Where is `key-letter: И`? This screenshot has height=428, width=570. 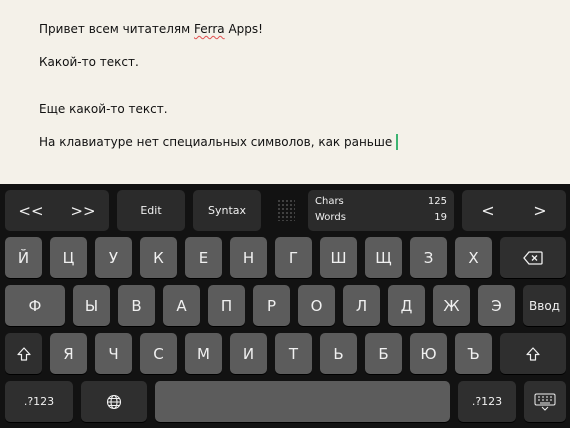
key-letter: И is located at coordinates (248, 353).